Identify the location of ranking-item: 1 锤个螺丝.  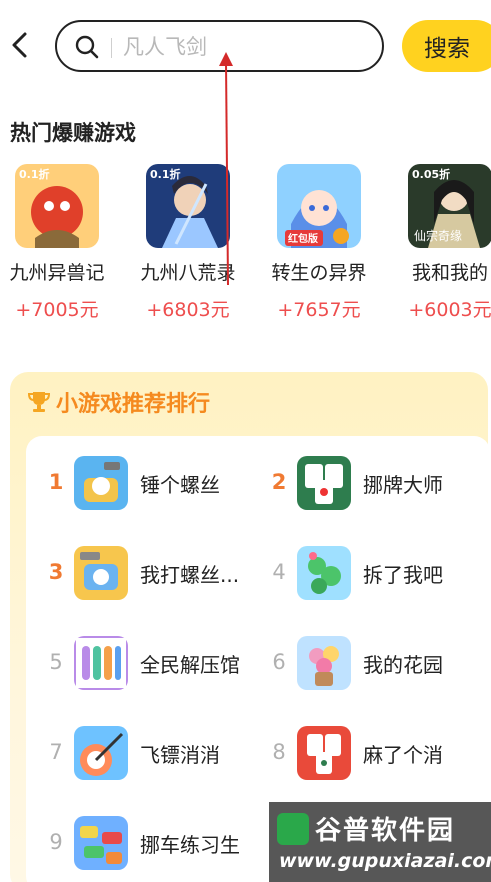
(156, 485).